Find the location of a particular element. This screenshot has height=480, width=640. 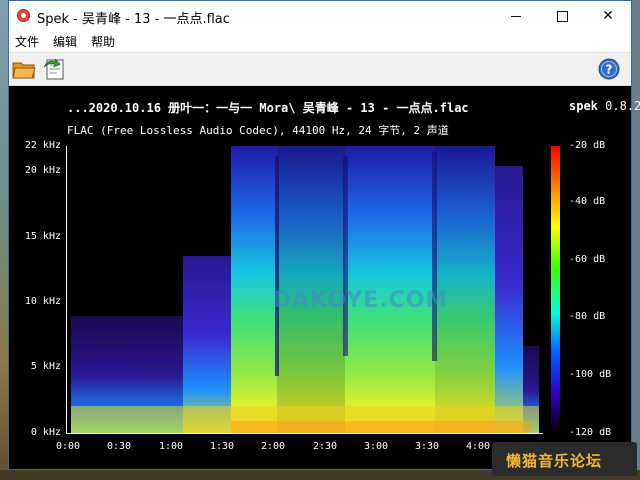

x-tick-label: 0:00 is located at coordinates (68, 446).